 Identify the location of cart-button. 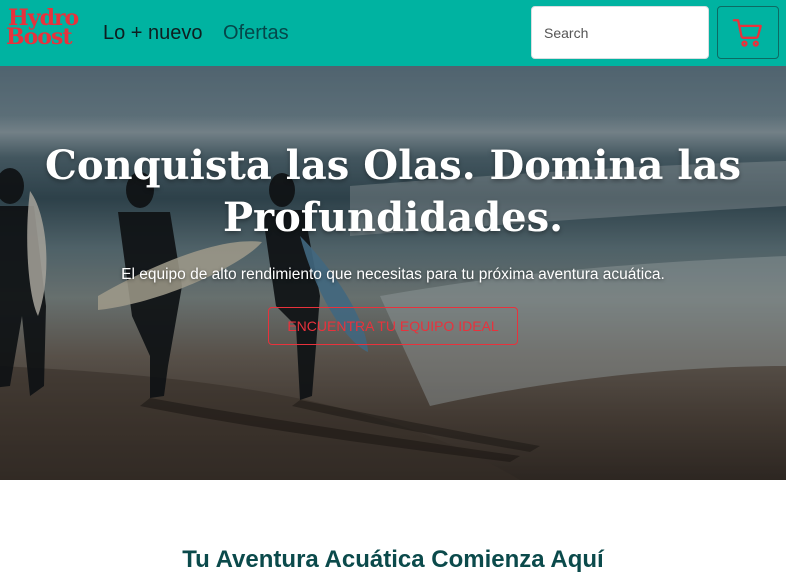
(748, 32).